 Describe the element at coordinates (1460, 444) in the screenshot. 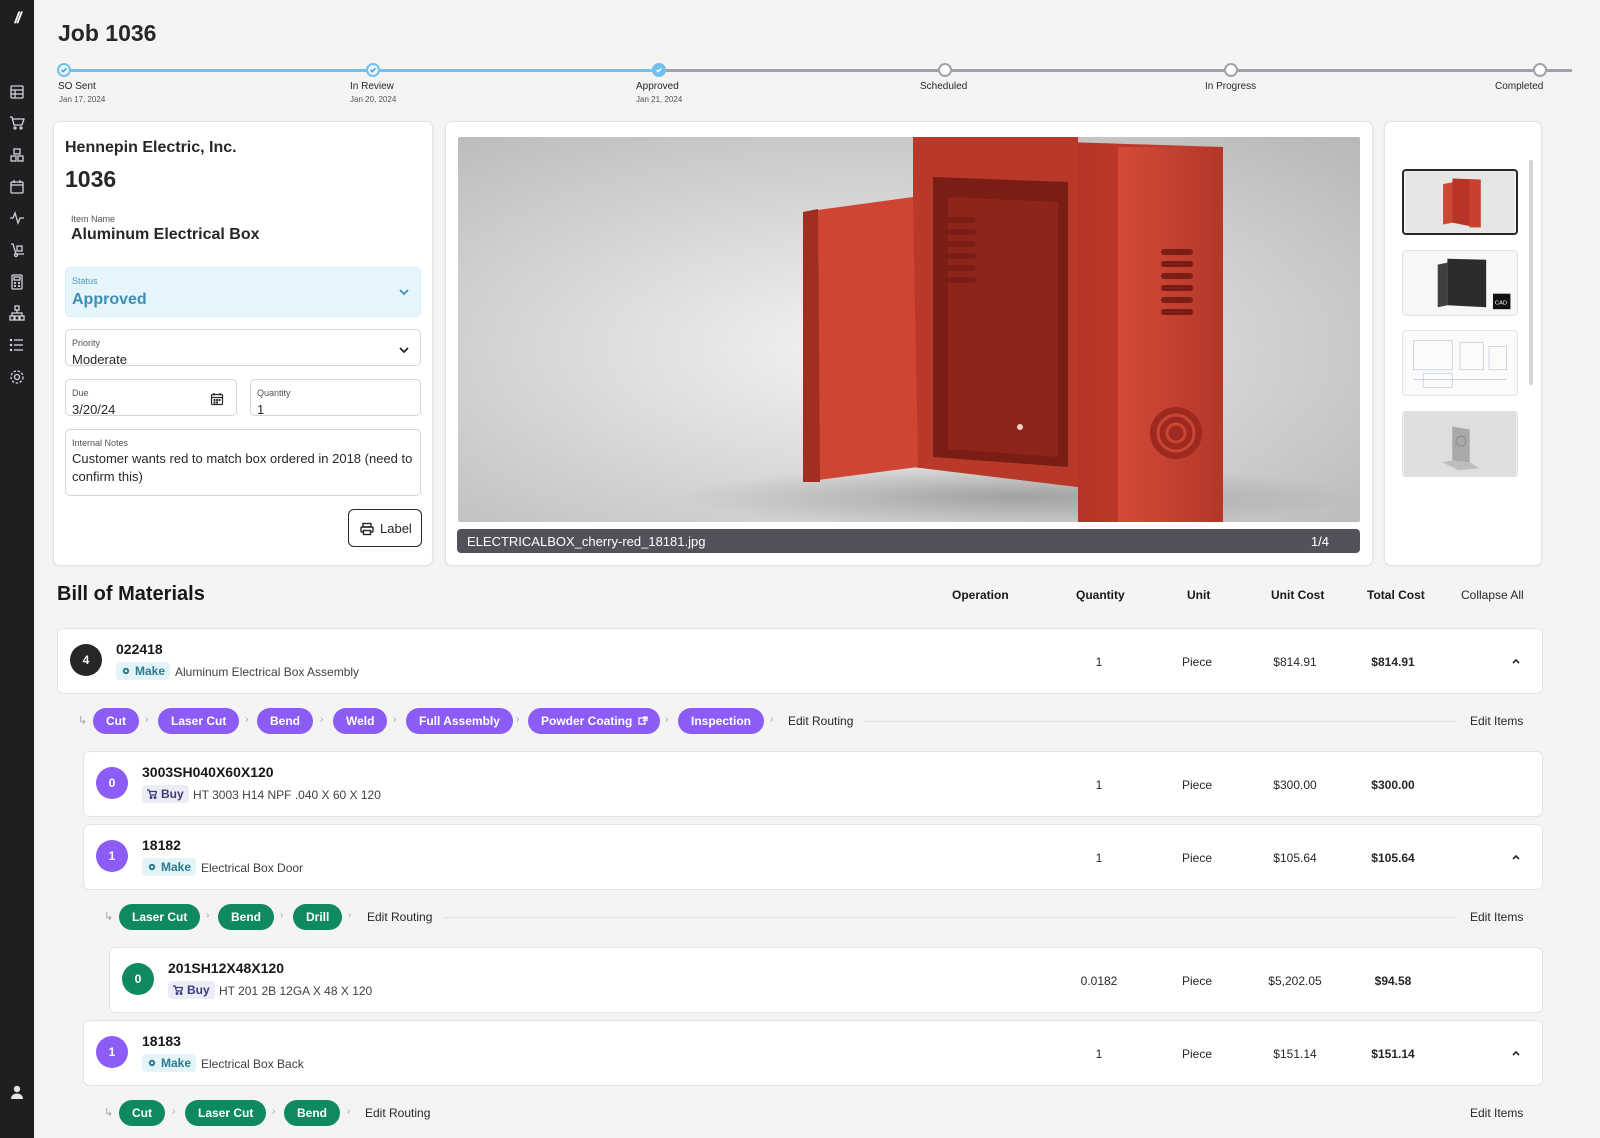

I see `thumbnail-bracket` at that location.